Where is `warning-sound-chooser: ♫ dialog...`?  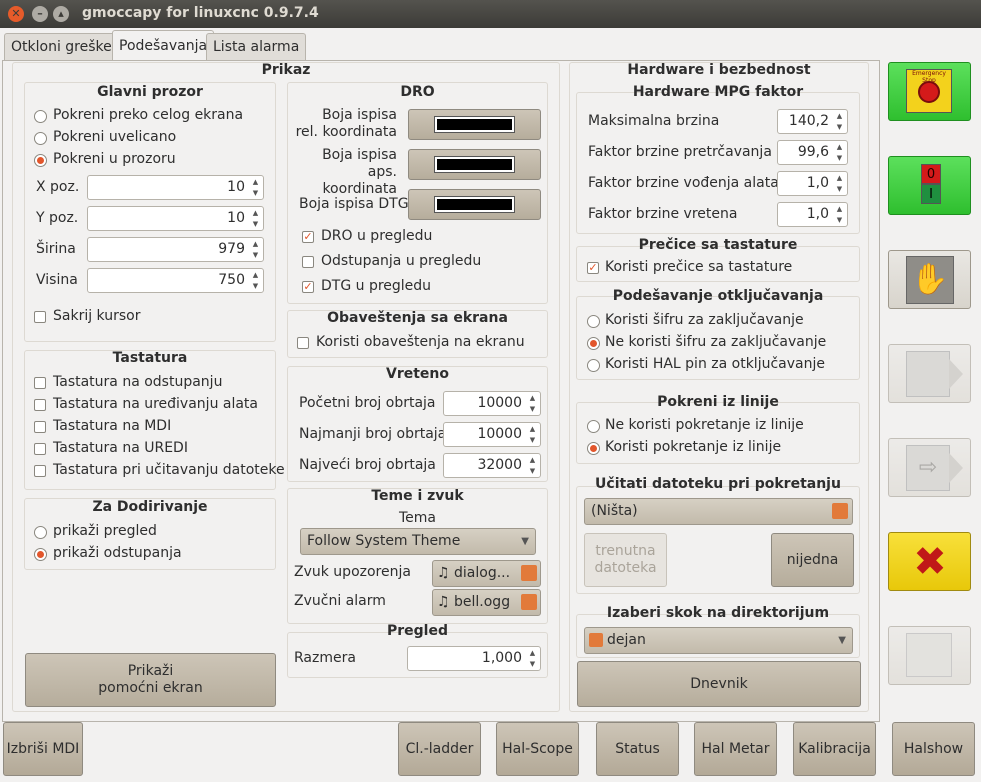
warning-sound-chooser: ♫ dialog... is located at coordinates (486, 573).